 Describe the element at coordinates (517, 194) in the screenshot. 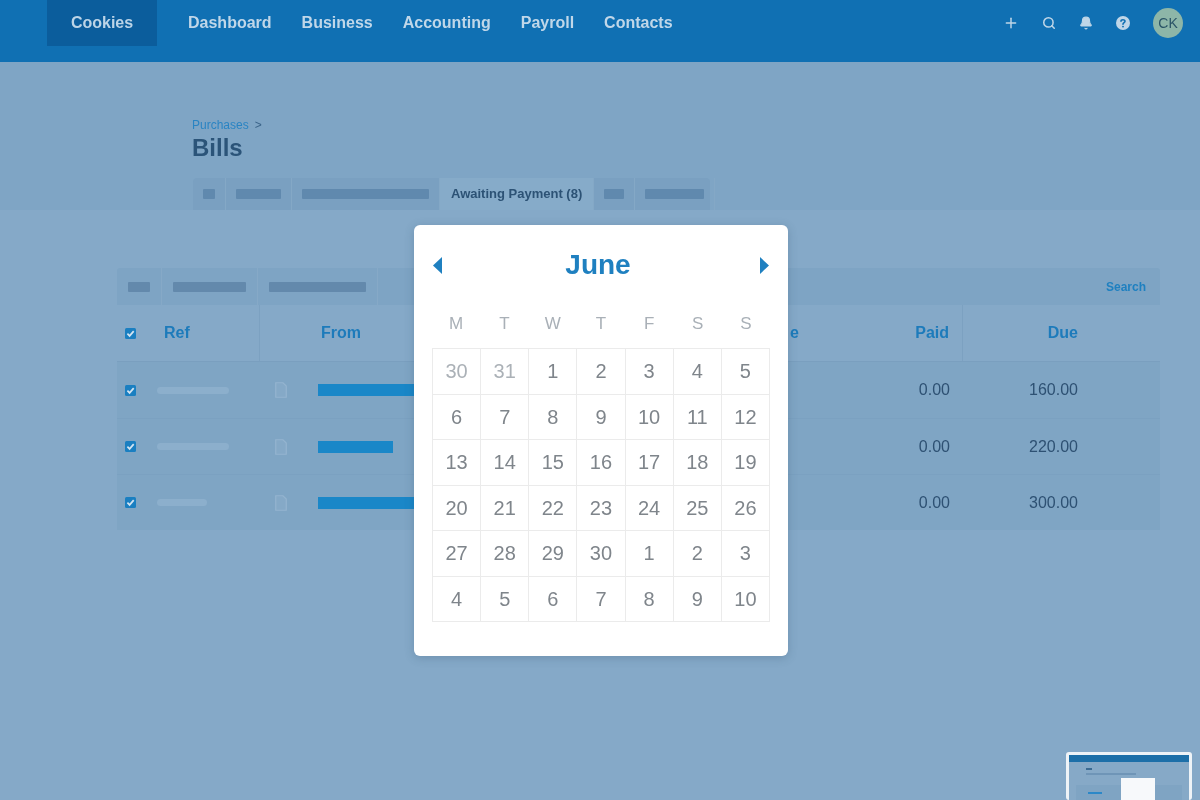

I see `tab: Awaiting Payment (8)` at that location.